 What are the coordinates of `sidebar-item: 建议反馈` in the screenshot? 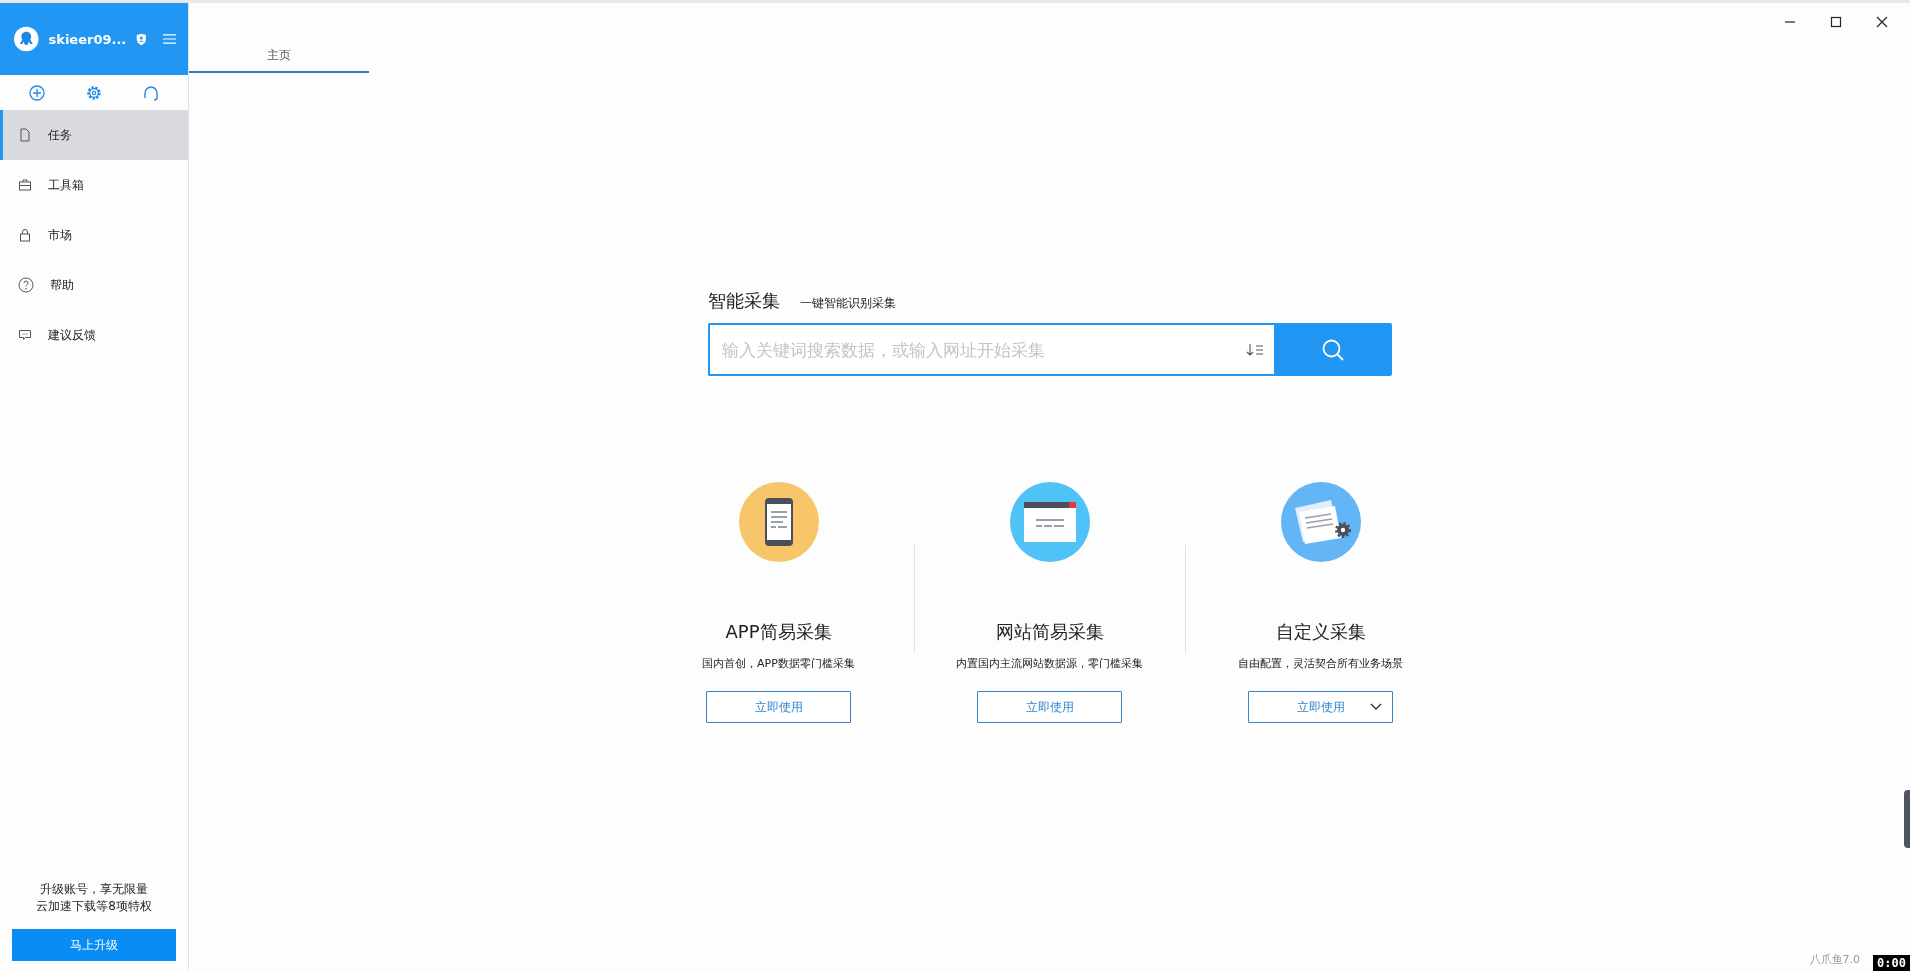 It's located at (94, 335).